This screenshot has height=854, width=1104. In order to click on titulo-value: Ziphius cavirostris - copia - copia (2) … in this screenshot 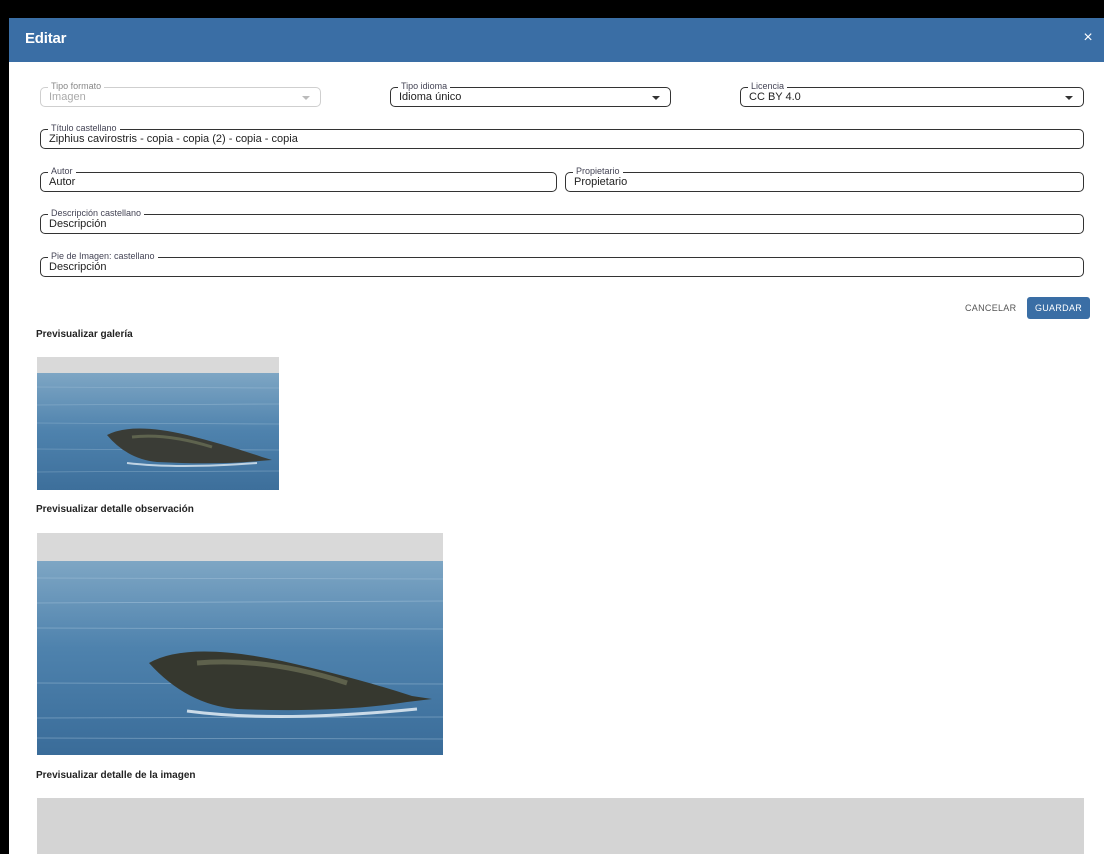, I will do `click(173, 139)`.